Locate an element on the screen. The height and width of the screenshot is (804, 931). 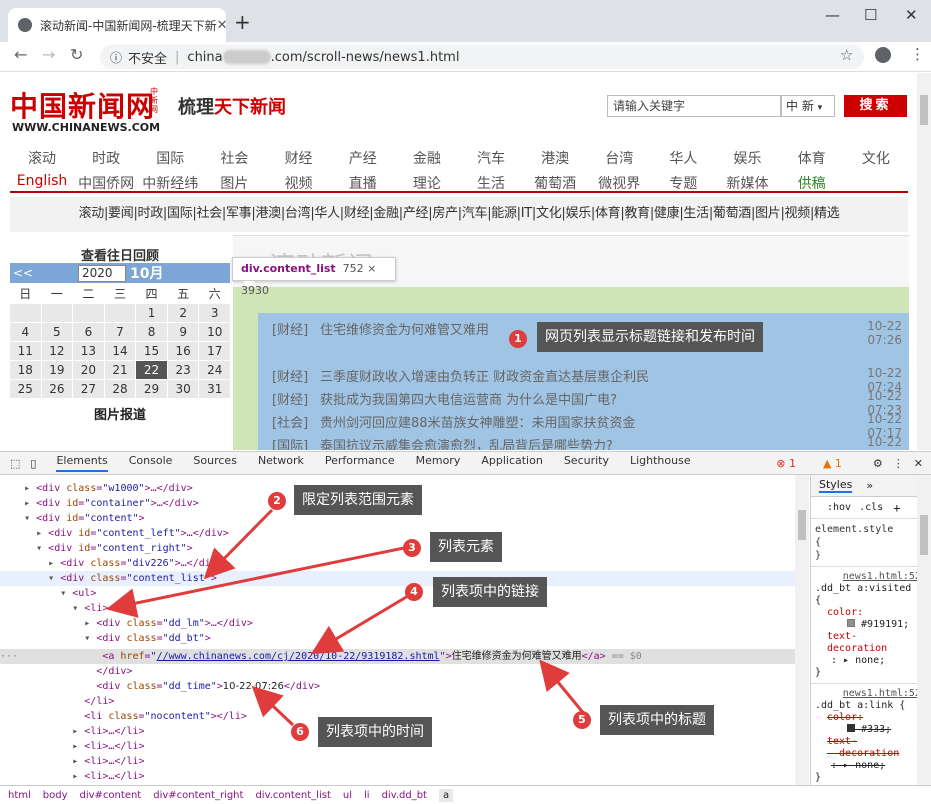
annotation-callout: 网页列表显示标题链接和发布时间 is located at coordinates (650, 337).